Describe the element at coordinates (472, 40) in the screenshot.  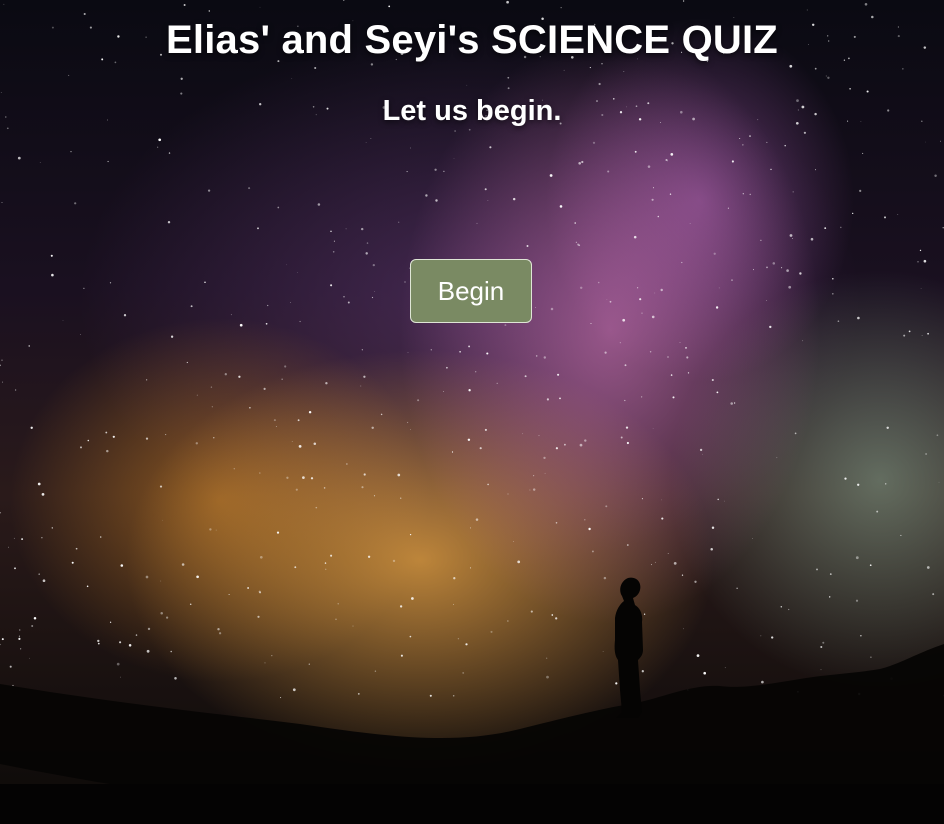
I see `page-title: Elias' and Seyi's SCIENCE QUIZ` at that location.